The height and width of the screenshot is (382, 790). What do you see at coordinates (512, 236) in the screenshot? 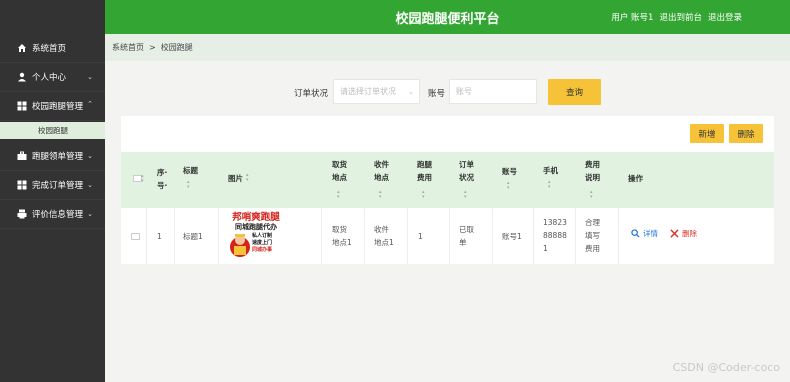
I see `cell-account: 账号1` at bounding box center [512, 236].